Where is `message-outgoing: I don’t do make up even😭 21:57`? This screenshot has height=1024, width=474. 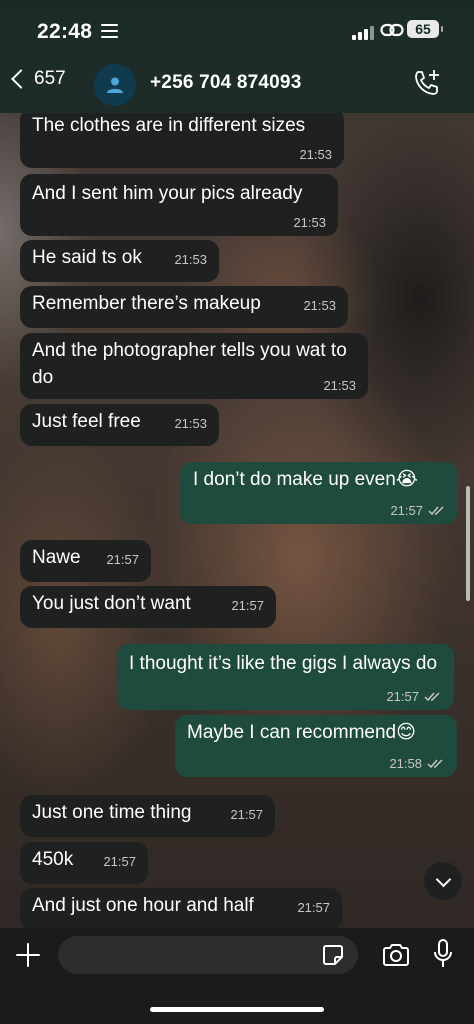
message-outgoing: I don’t do make up even😭 21:57 is located at coordinates (319, 493).